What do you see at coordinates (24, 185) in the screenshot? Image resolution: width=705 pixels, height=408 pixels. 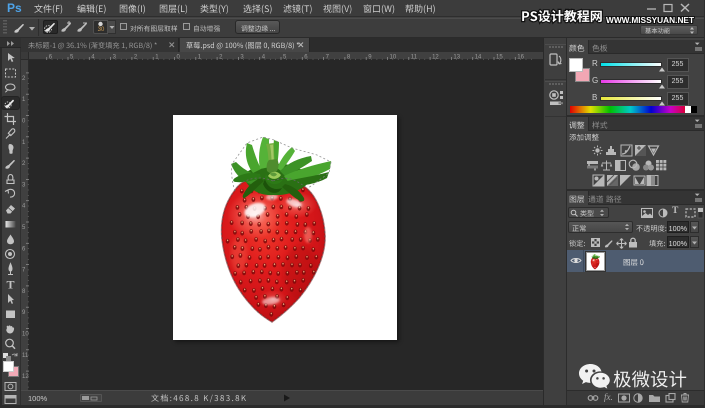 I see `svg-text: 3` at bounding box center [24, 185].